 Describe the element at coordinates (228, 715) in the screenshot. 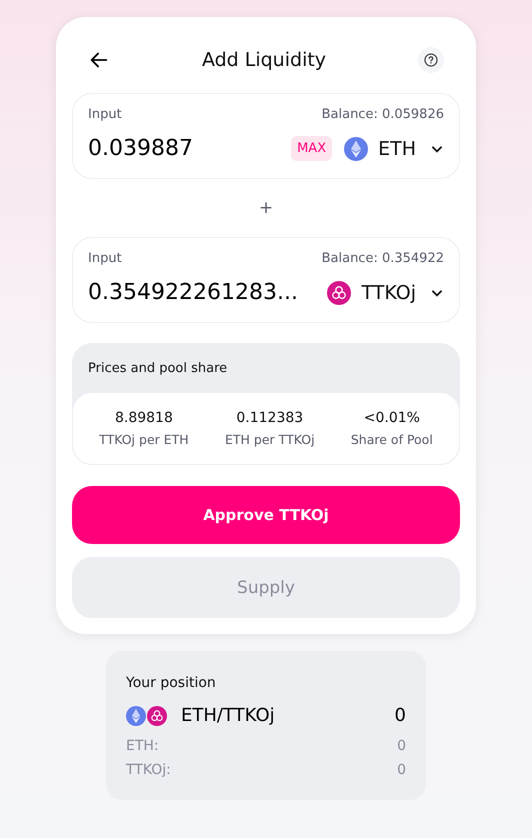

I see `pair-name: ETH/TTKOj` at that location.